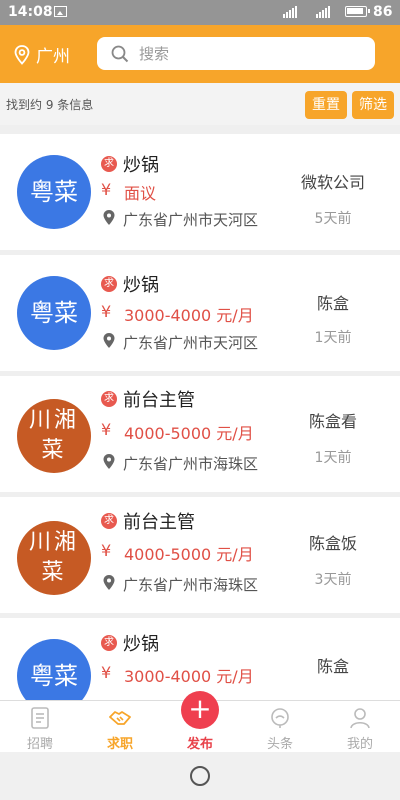 This screenshot has width=400, height=800. Describe the element at coordinates (383, 12) in the screenshot. I see `battery-level: 86` at that location.